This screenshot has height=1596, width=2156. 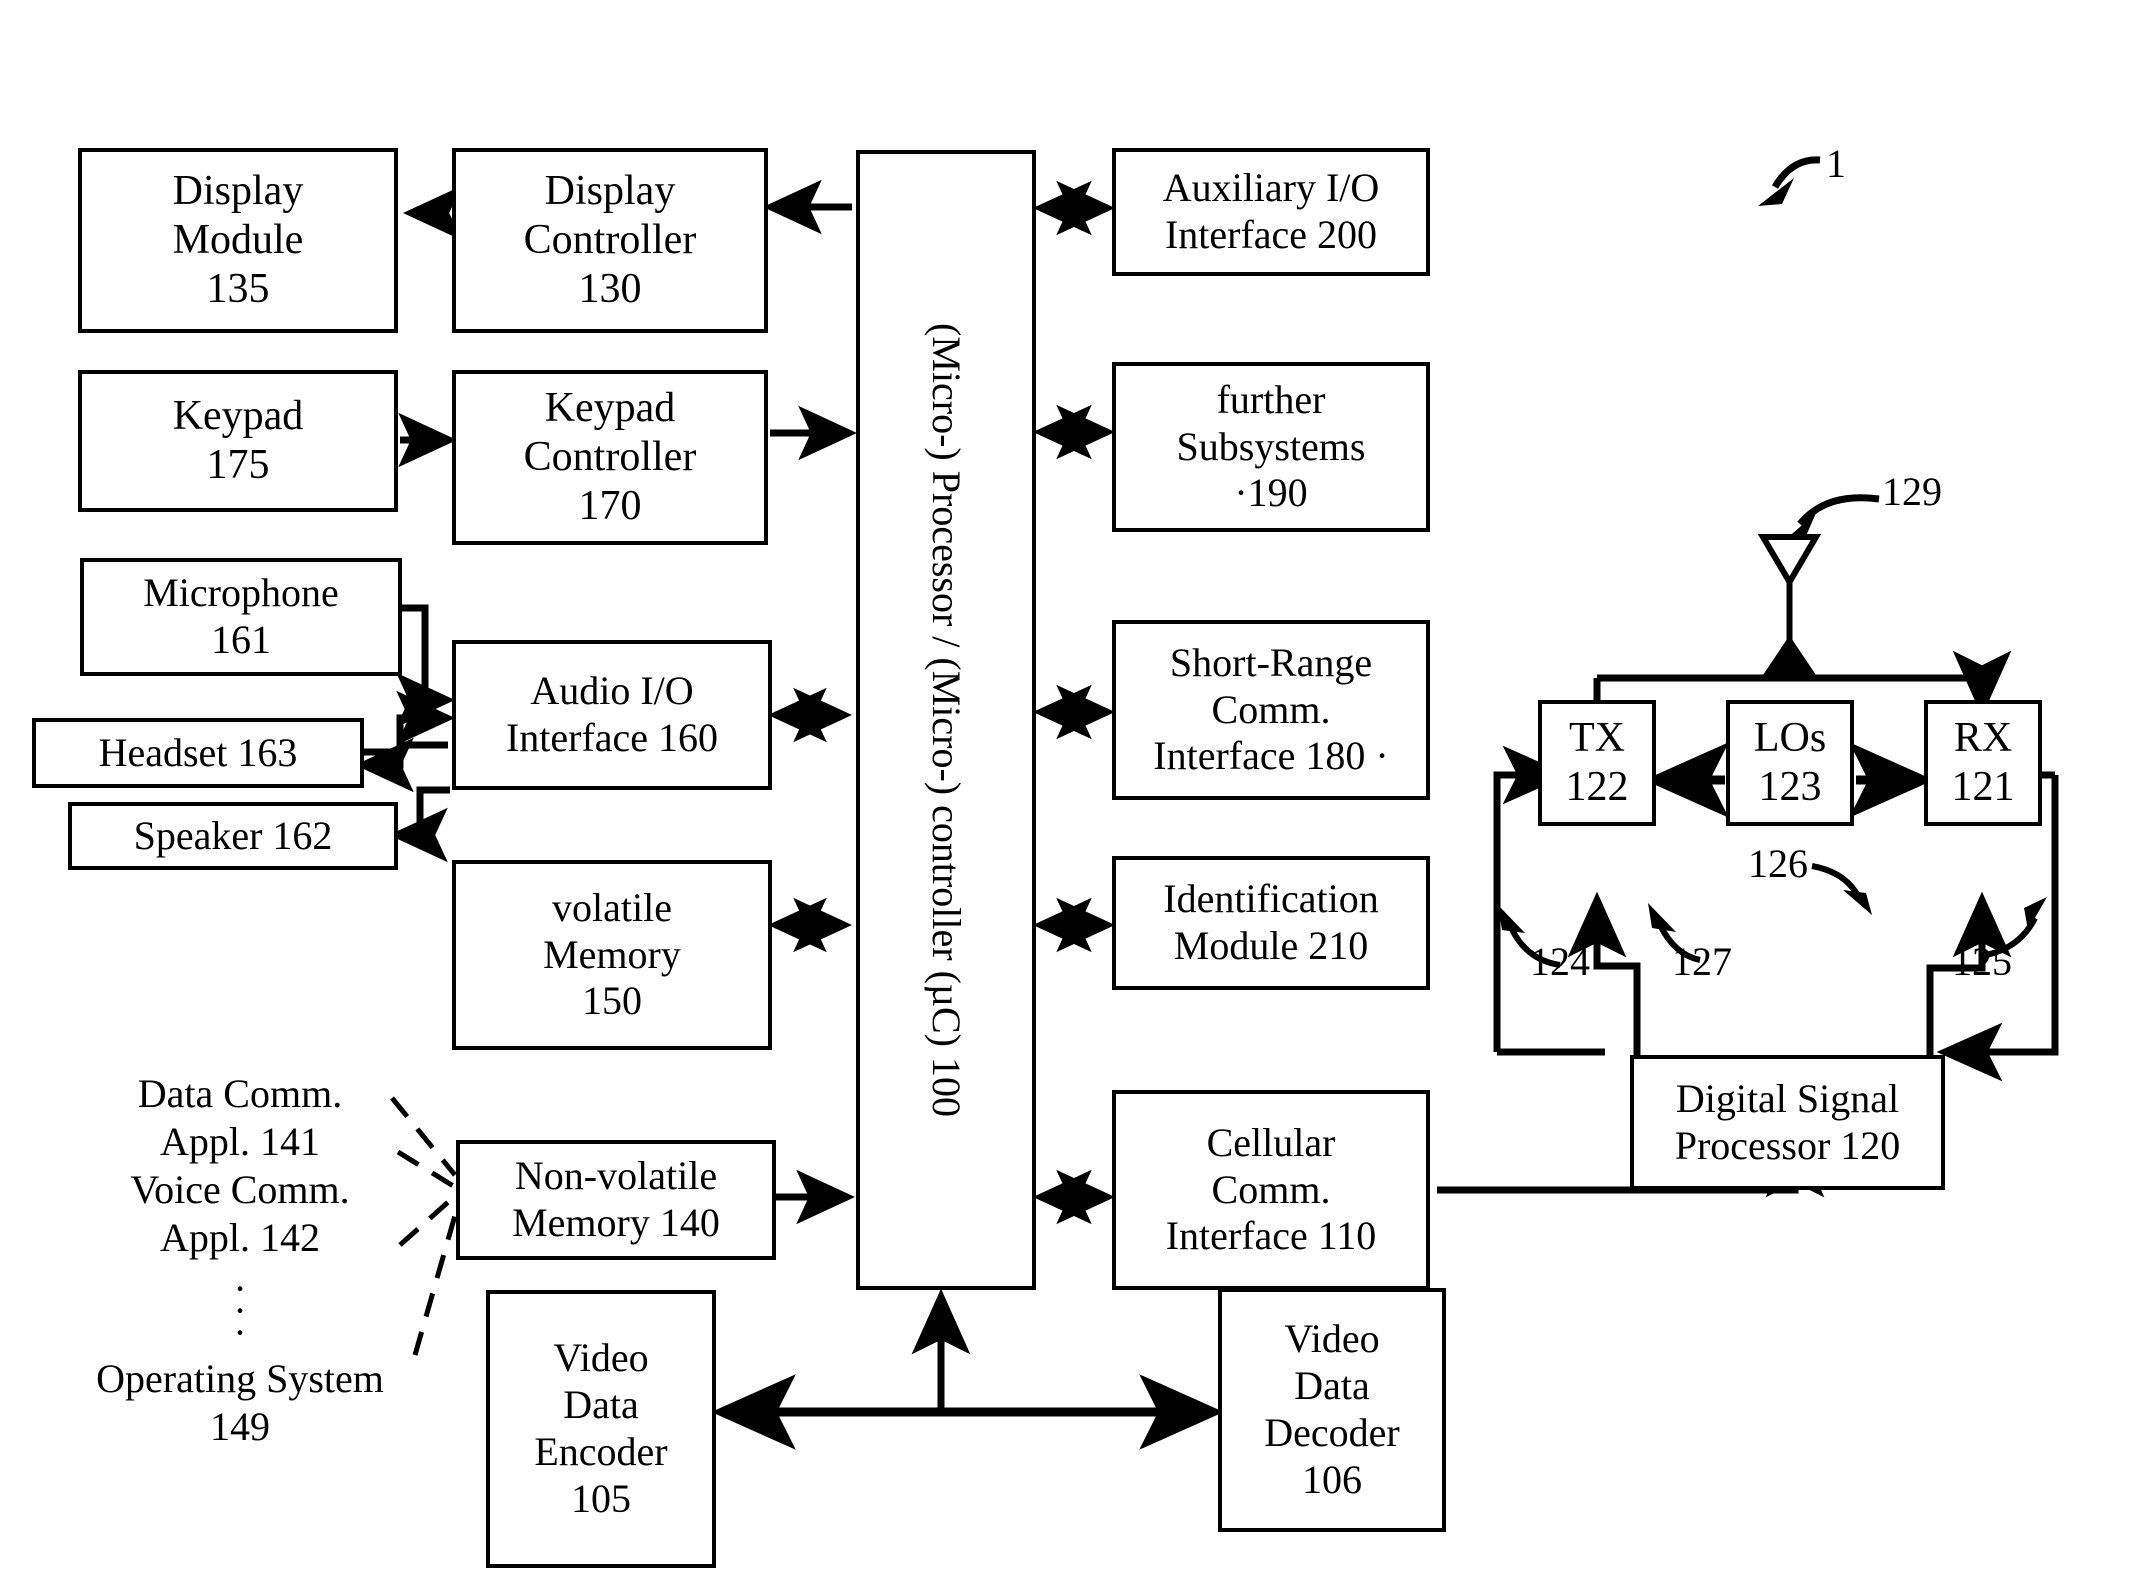 I want to click on speaker-label: Speaker 162, so click(x=233, y=835).